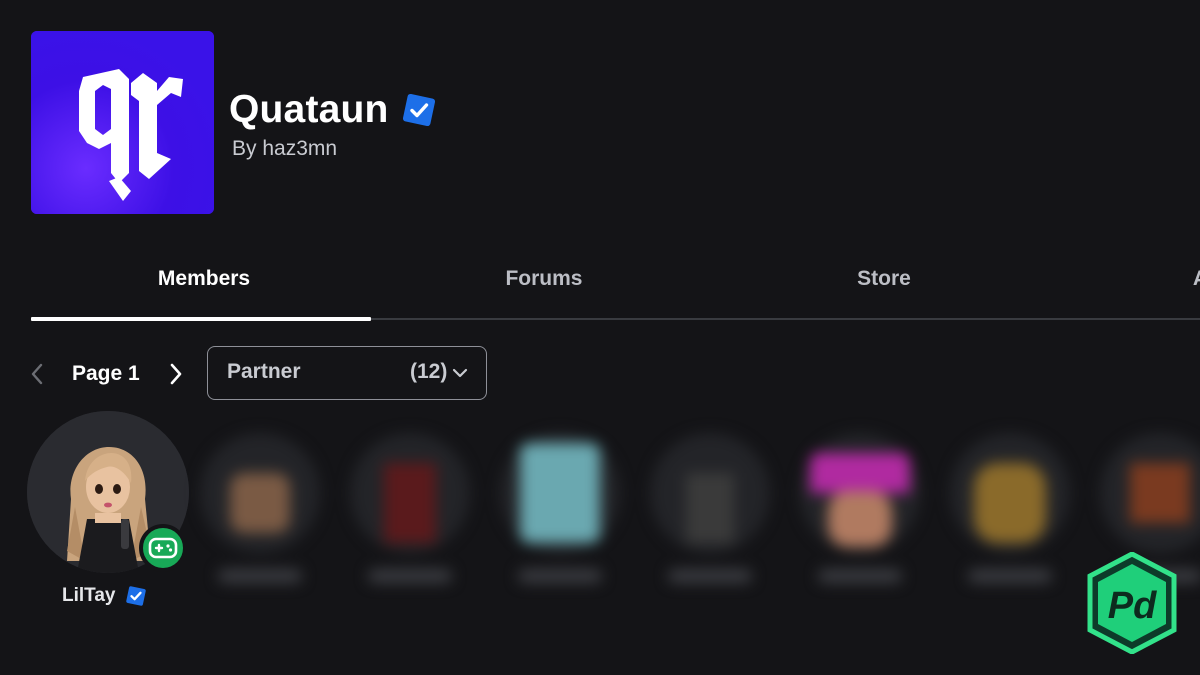 Image resolution: width=1200 pixels, height=675 pixels. Describe the element at coordinates (106, 373) in the screenshot. I see `page-indicator: Page 1` at that location.